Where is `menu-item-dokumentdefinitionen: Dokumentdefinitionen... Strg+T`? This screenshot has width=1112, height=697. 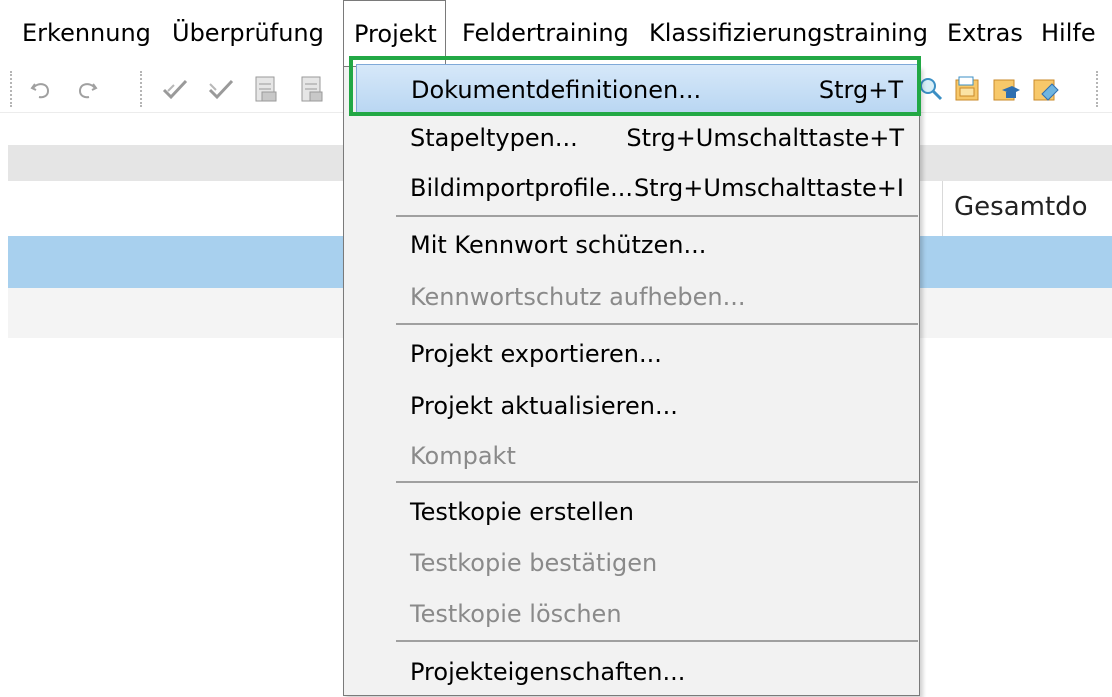
menu-item-dokumentdefinitionen: Dokumentdefinitionen... Strg+T is located at coordinates (637, 89).